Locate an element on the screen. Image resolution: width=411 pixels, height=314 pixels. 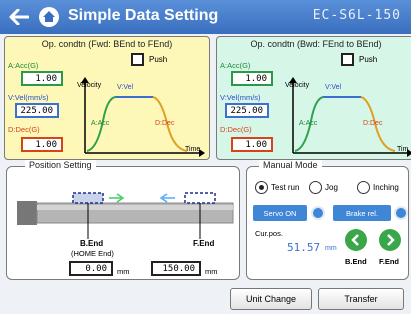
unit-change-button: Unit Change is located at coordinates (271, 299).